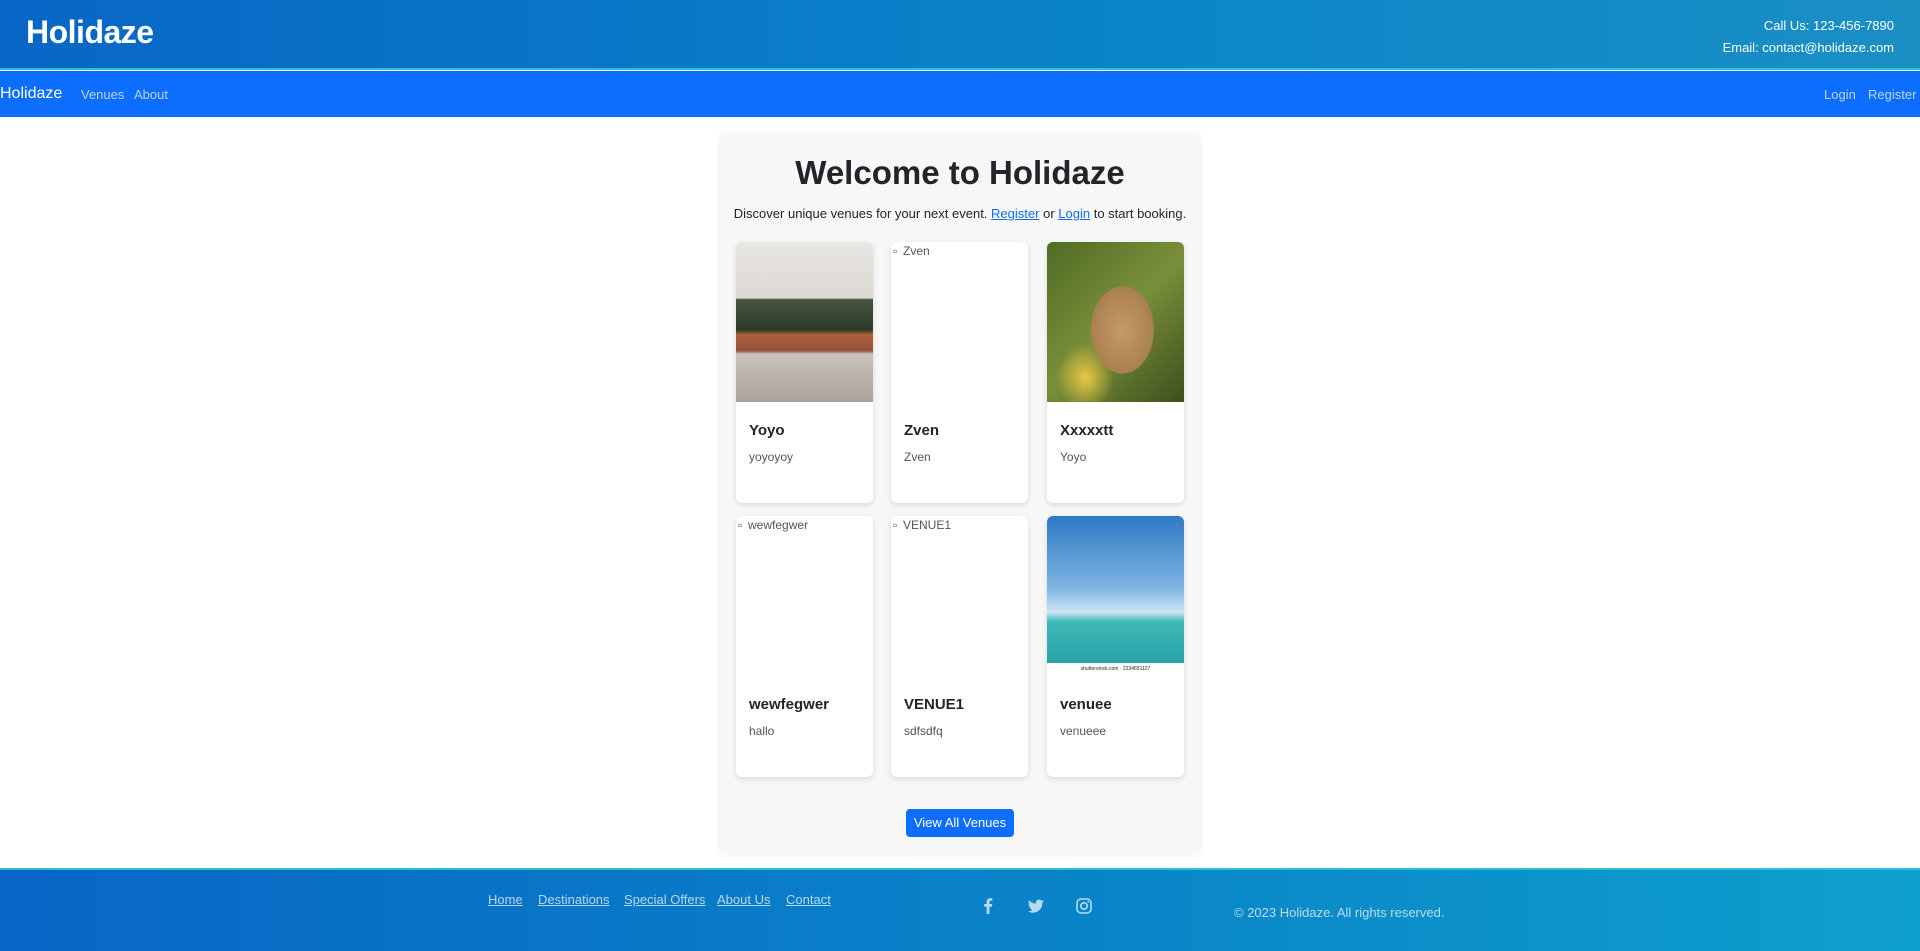  What do you see at coordinates (1115, 669) in the screenshot?
I see `image-credit: shutterstock.com · 2234651127` at bounding box center [1115, 669].